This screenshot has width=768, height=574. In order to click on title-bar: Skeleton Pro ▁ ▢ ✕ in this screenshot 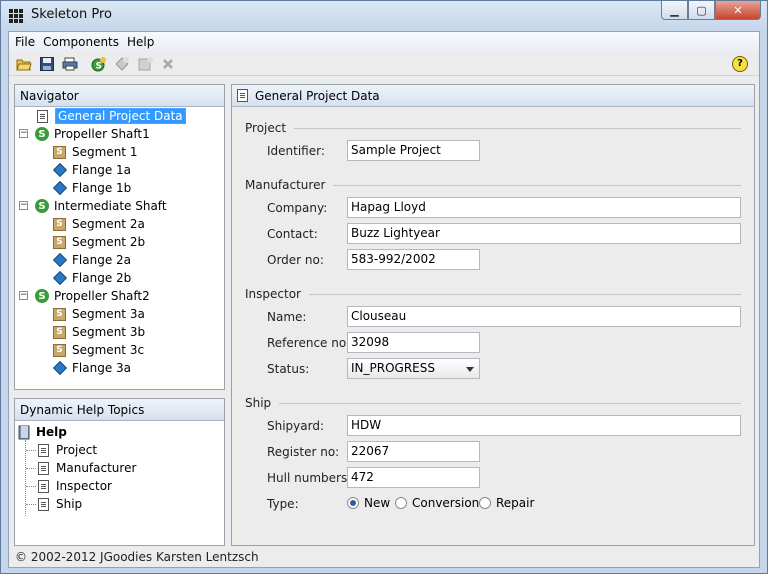, I will do `click(384, 16)`.